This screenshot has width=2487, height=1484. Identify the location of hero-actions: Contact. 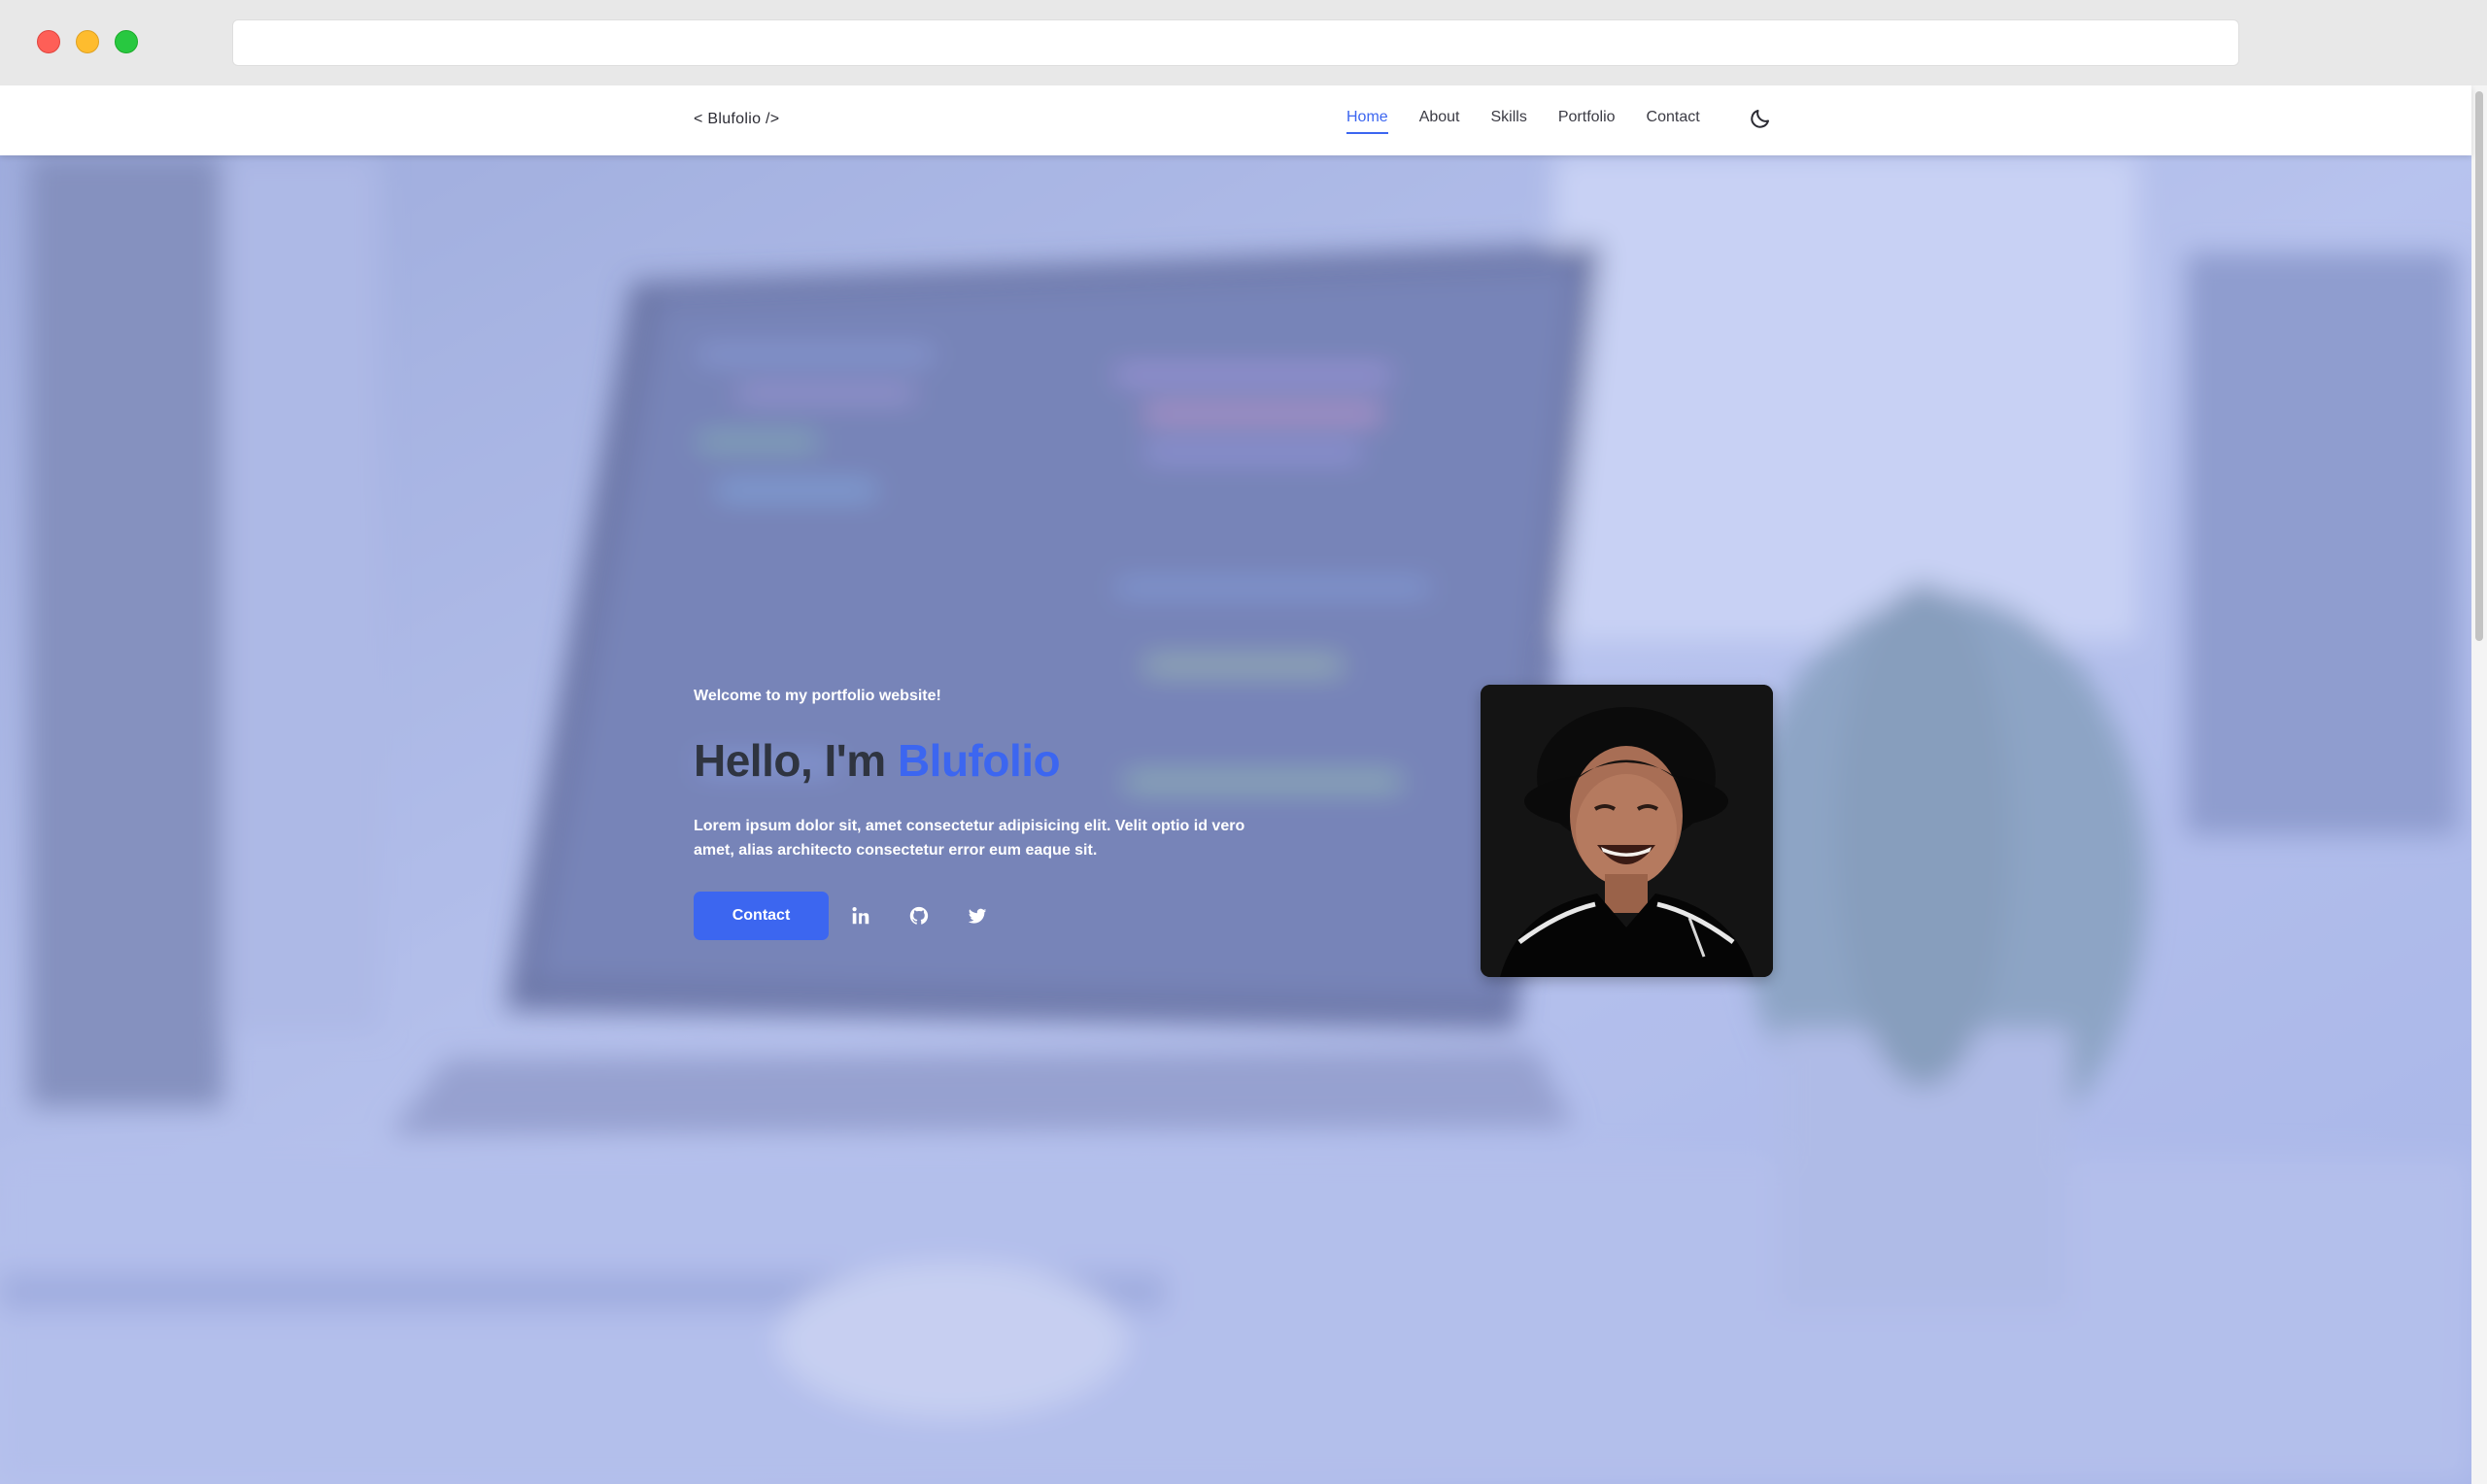
(985, 916).